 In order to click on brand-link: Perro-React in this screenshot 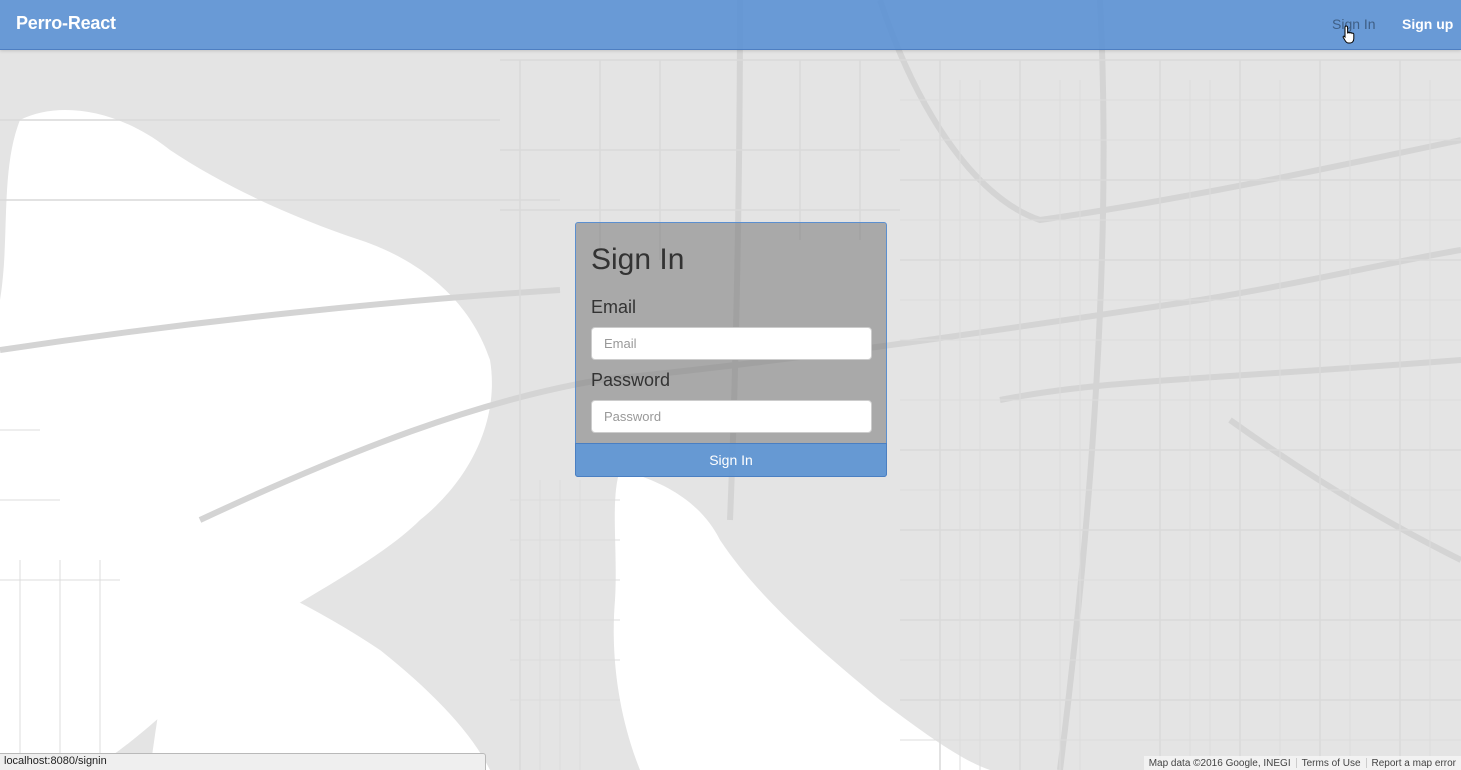, I will do `click(66, 23)`.